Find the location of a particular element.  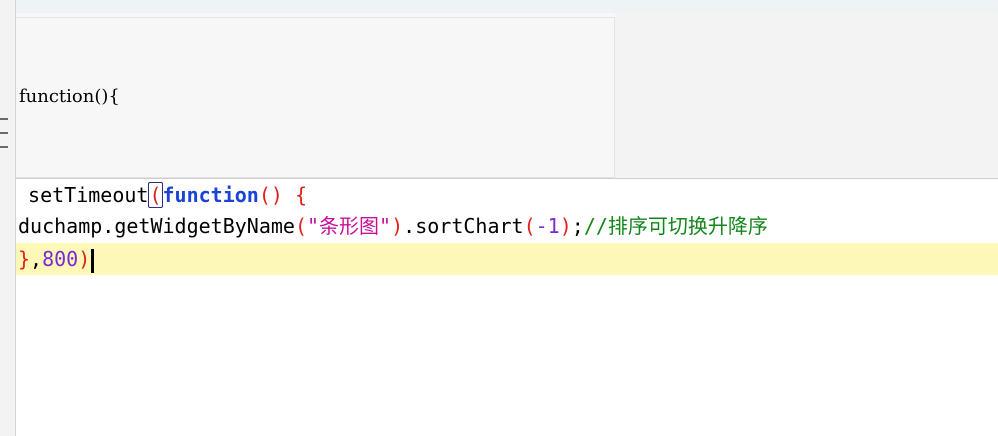

text-caret is located at coordinates (93, 260).